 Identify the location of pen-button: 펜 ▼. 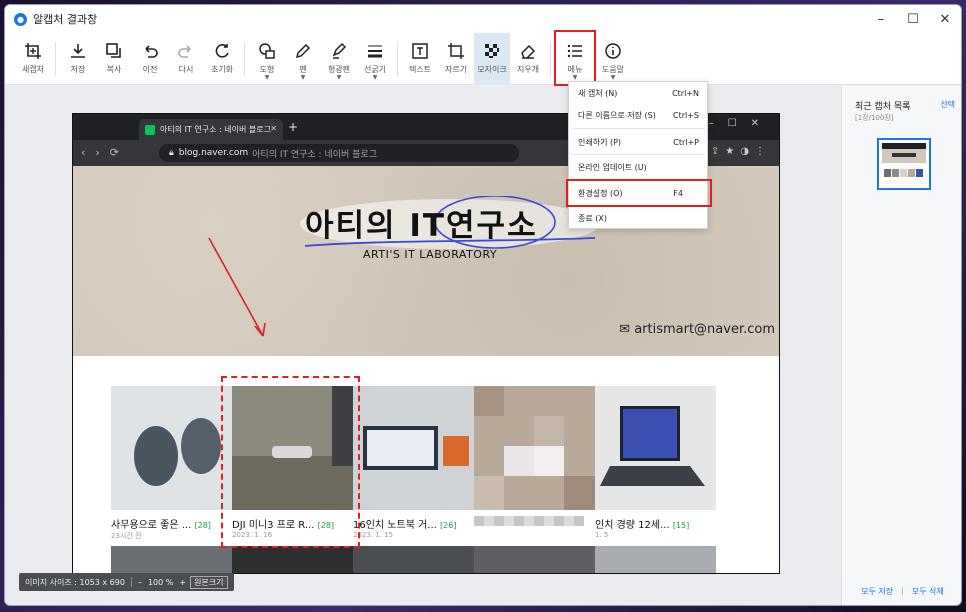
(303, 59).